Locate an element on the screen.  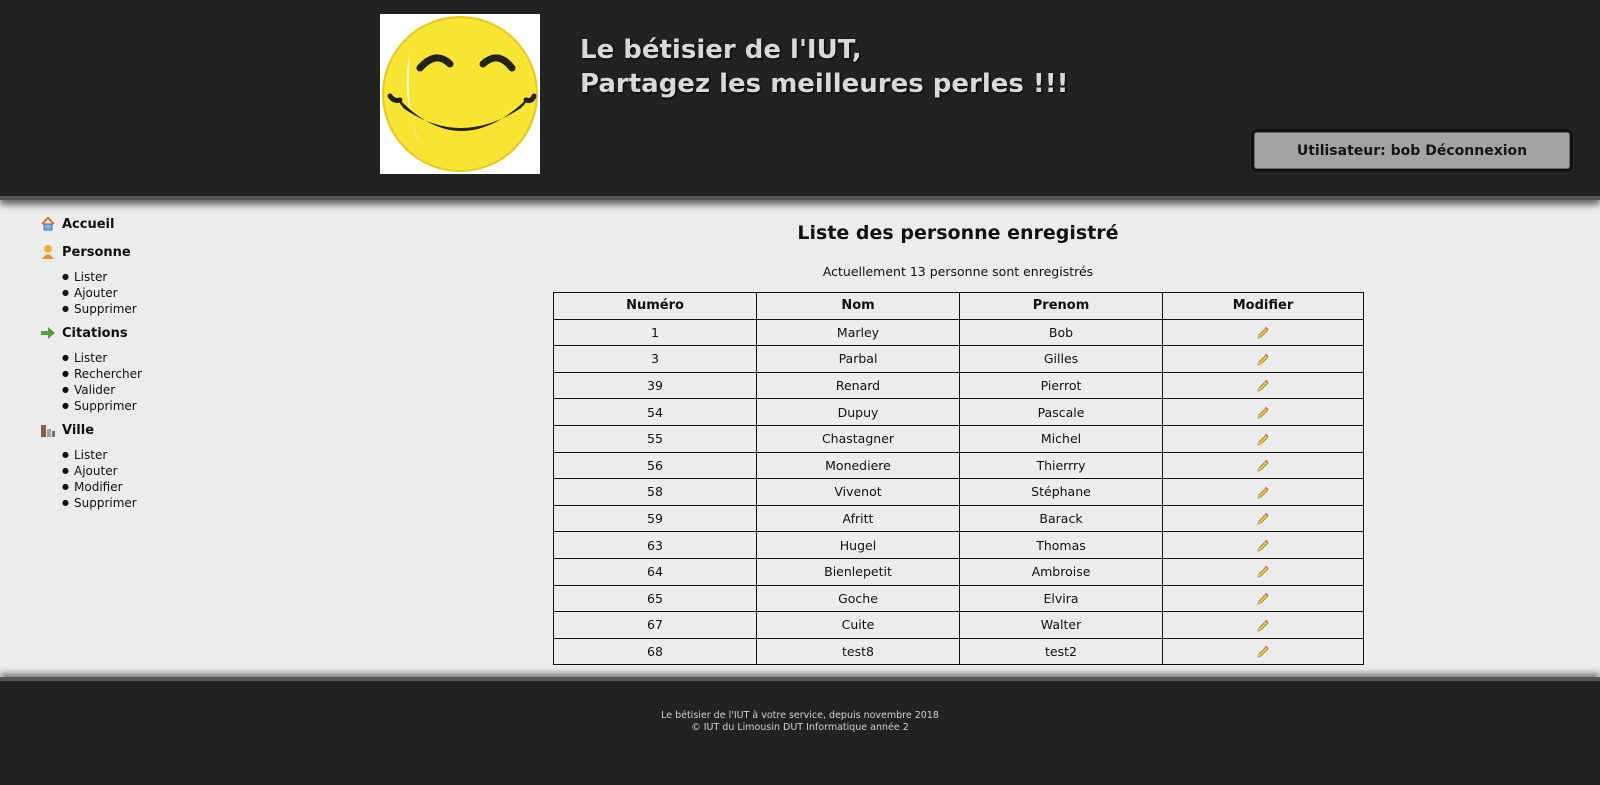
sidebar-item-accueil: Accueil is located at coordinates (140, 224).